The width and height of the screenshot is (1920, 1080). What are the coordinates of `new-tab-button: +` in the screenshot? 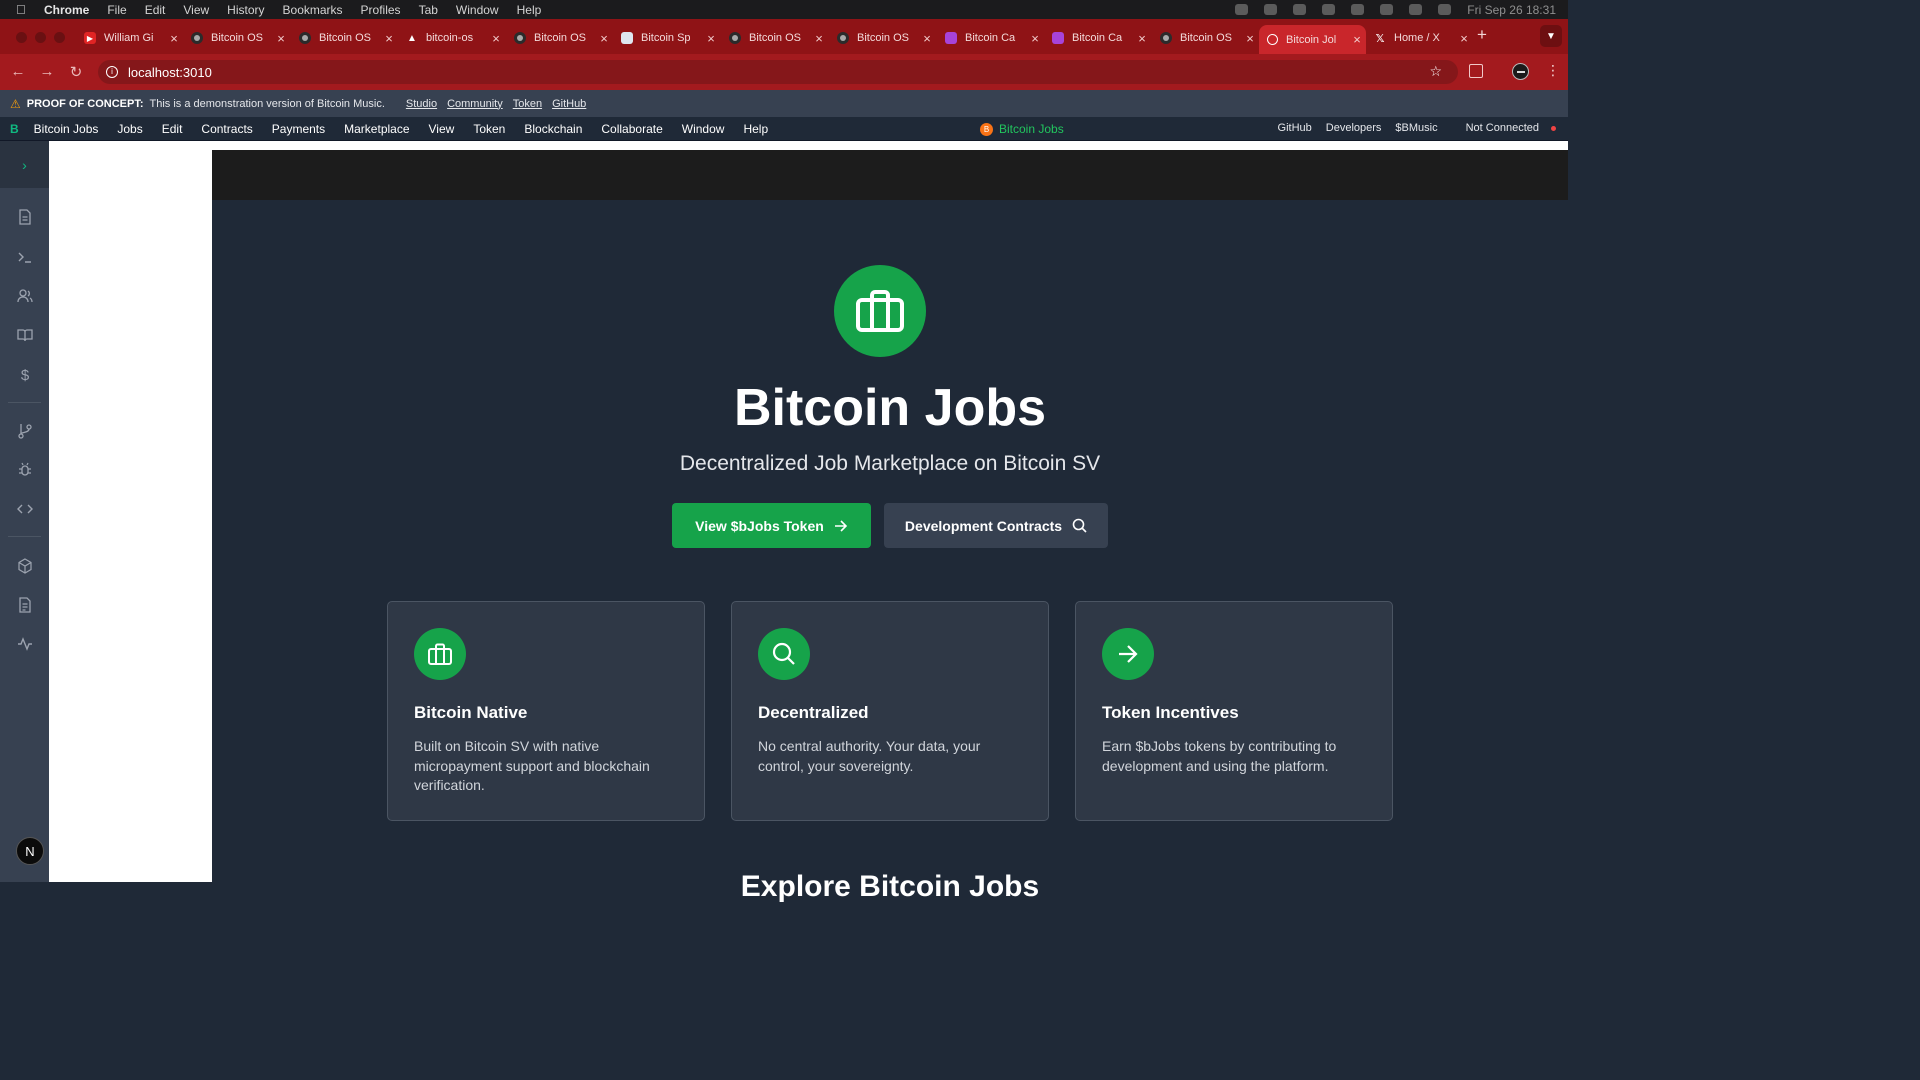 It's located at (1482, 35).